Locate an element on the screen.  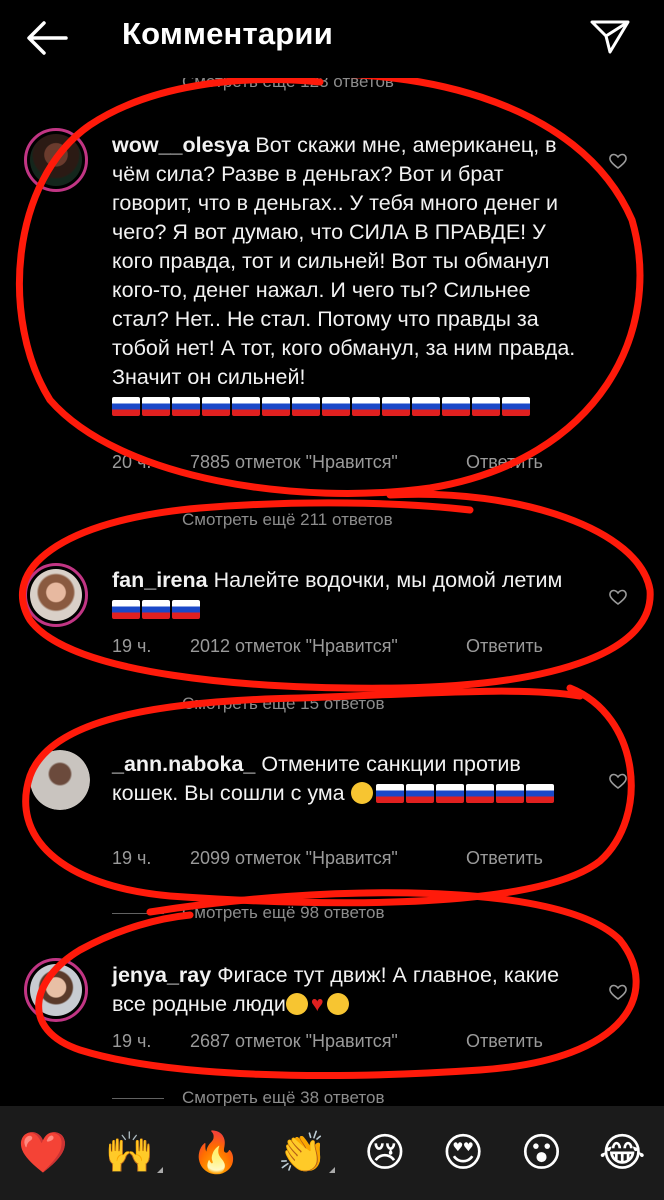
clapping-hands-reaction-icon: 👏 is located at coordinates (307, 1153).